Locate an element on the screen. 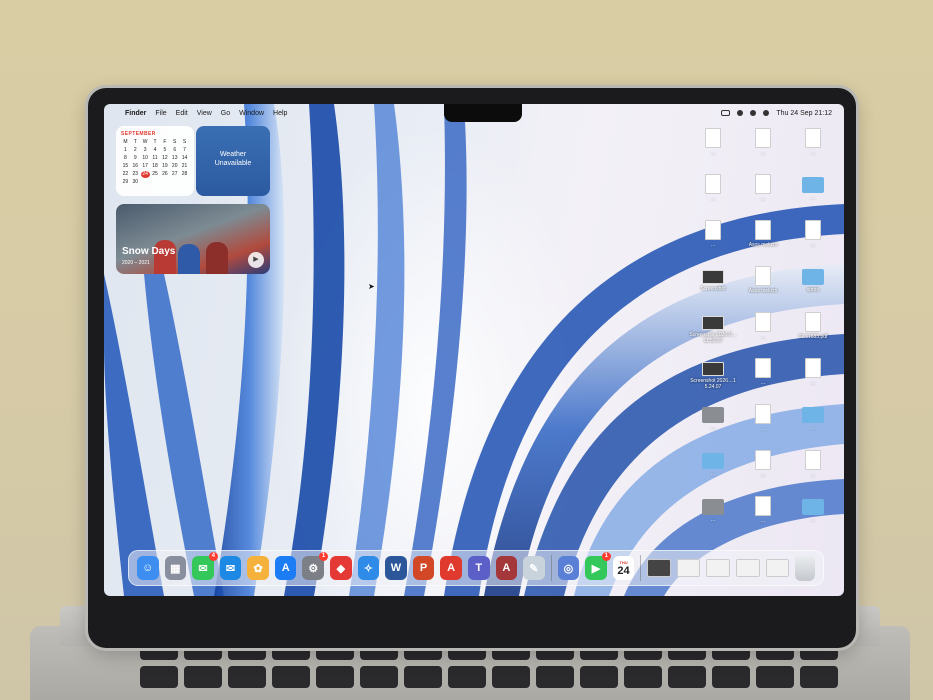 This screenshot has height=700, width=933. dock-app-teams: T is located at coordinates (478, 568).